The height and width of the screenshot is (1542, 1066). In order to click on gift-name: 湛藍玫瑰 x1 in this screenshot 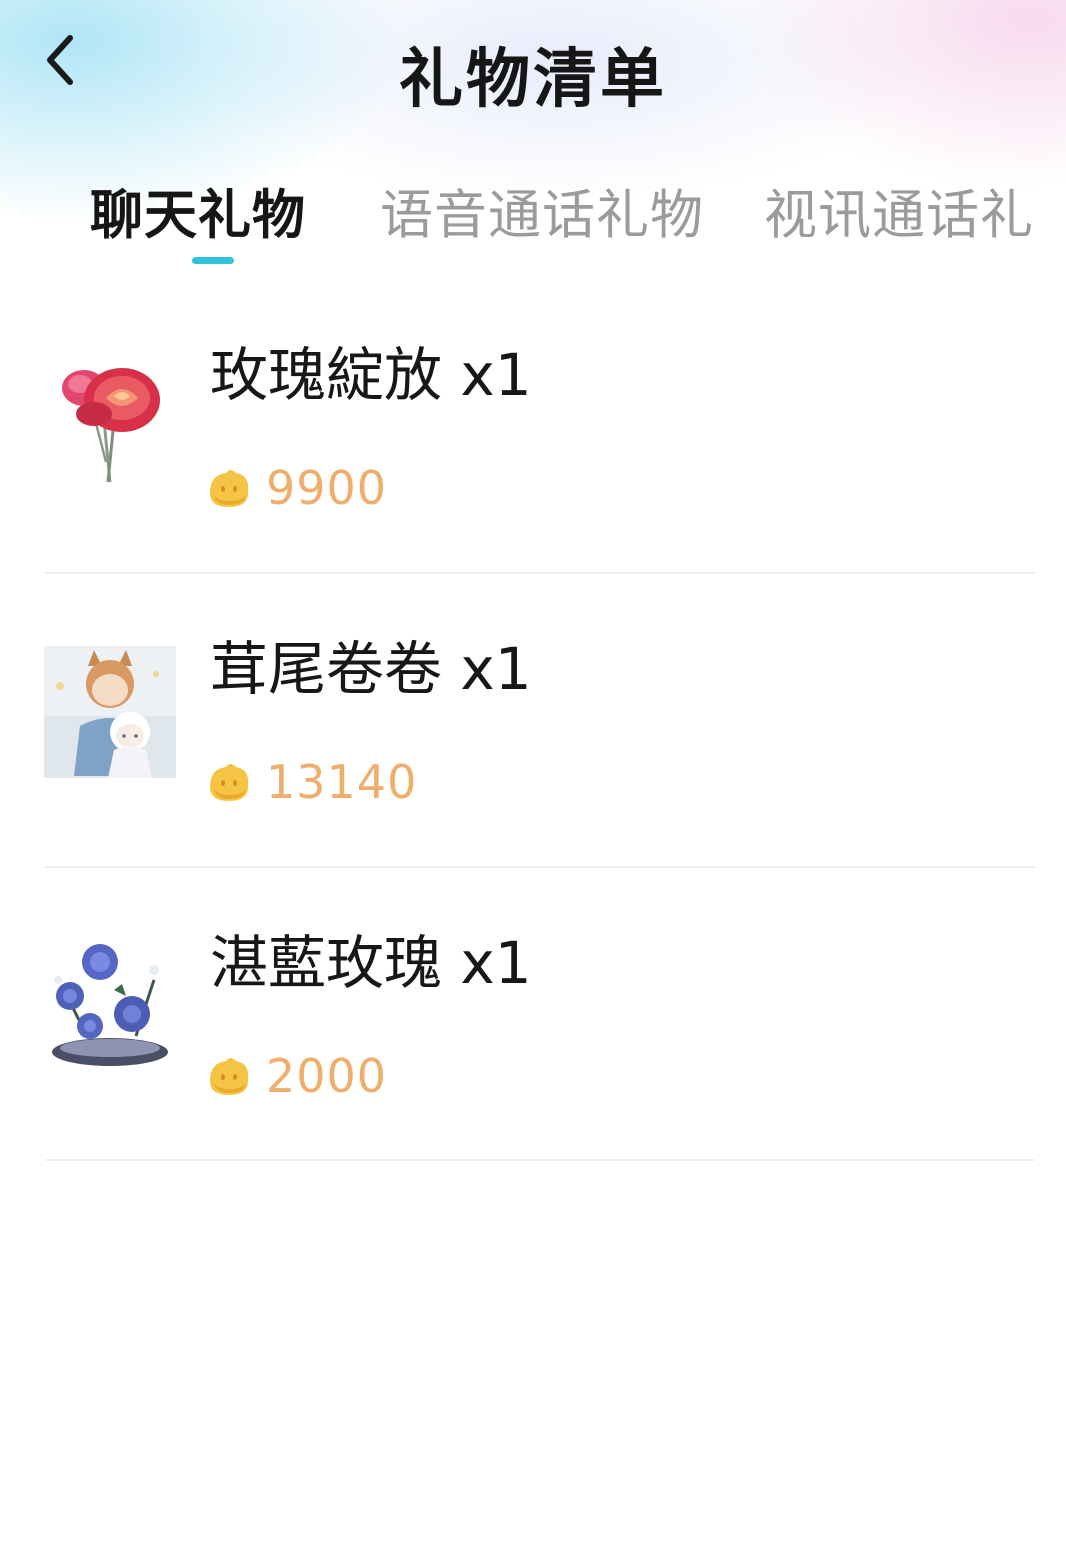, I will do `click(371, 963)`.